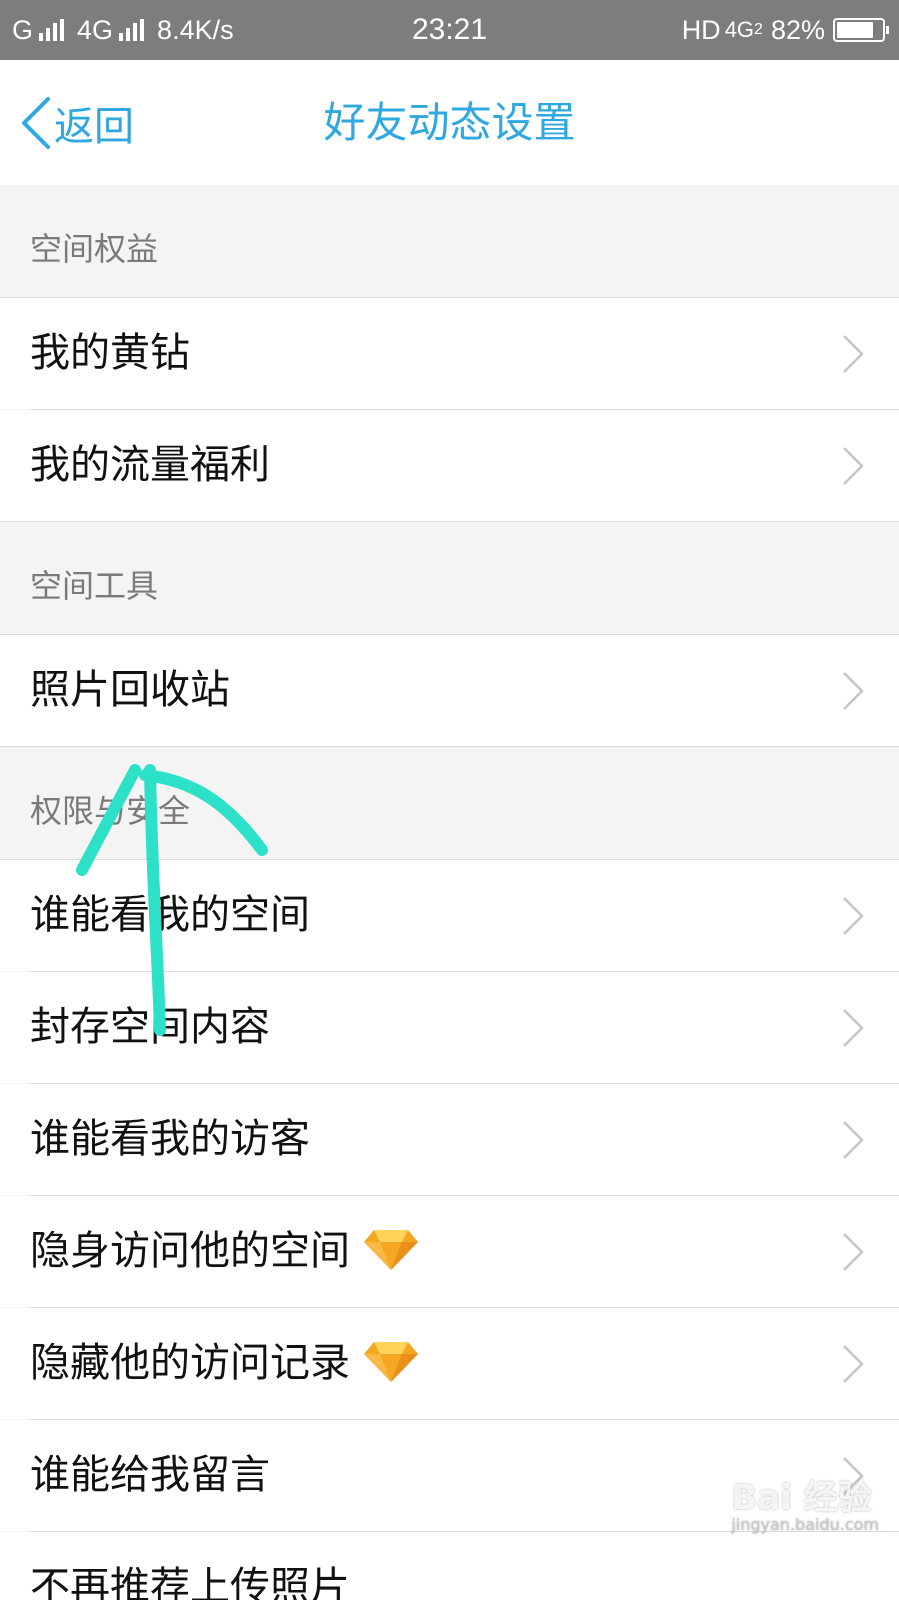  Describe the element at coordinates (449, 915) in the screenshot. I see `list-item-who-can-view-space: 谁能看我的空间` at that location.